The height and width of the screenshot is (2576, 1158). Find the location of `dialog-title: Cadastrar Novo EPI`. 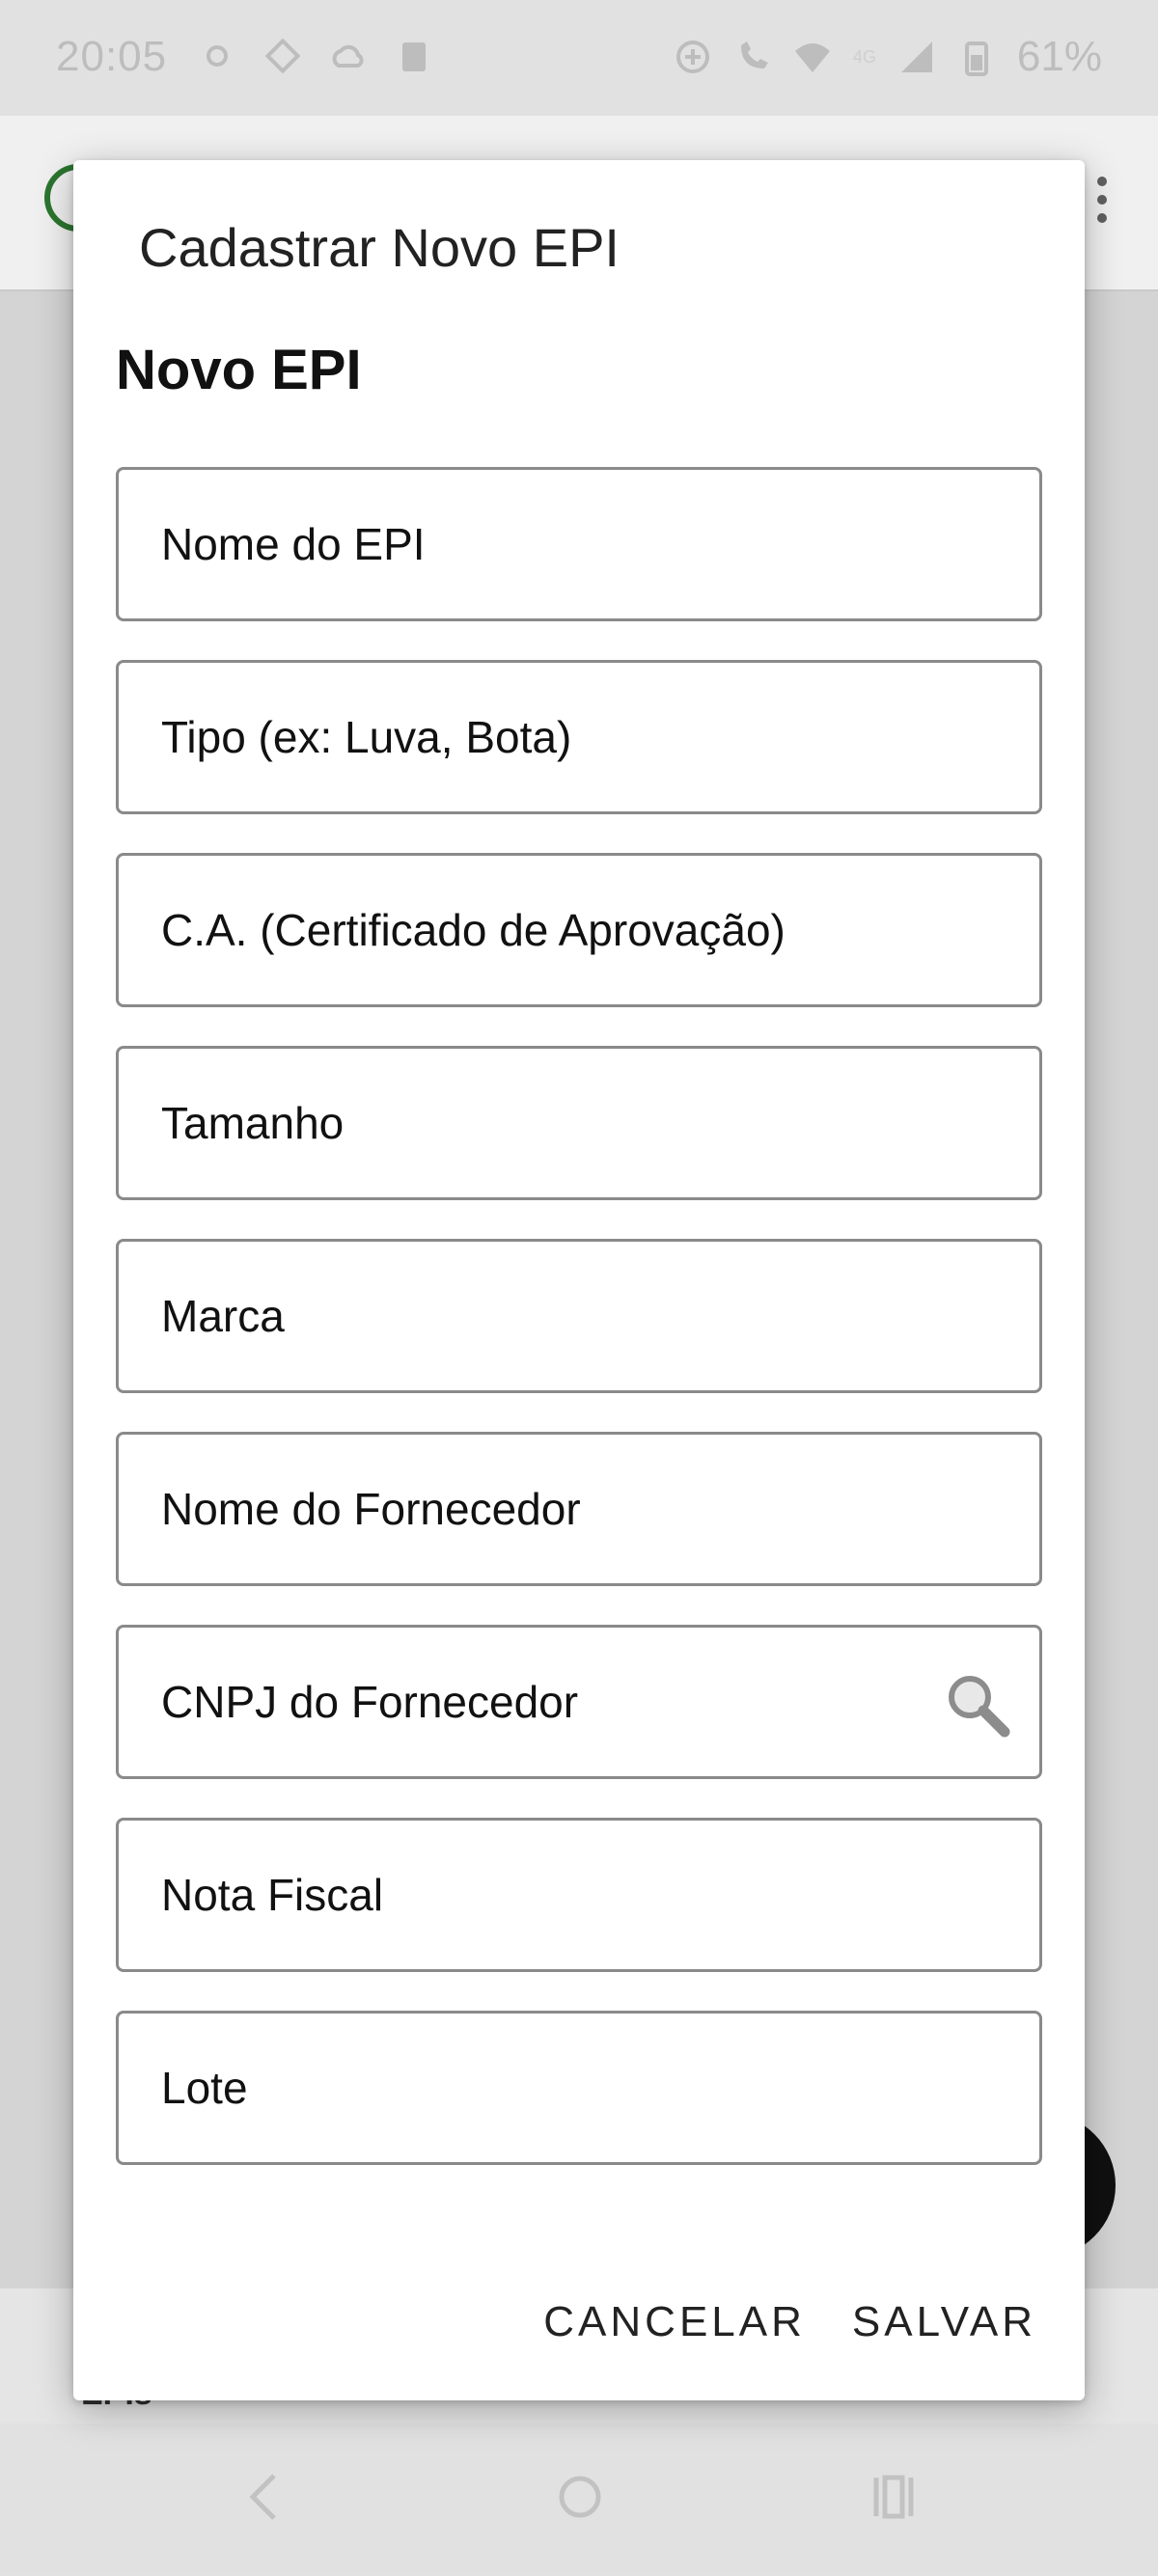

dialog-title: Cadastrar Novo EPI is located at coordinates (379, 248).